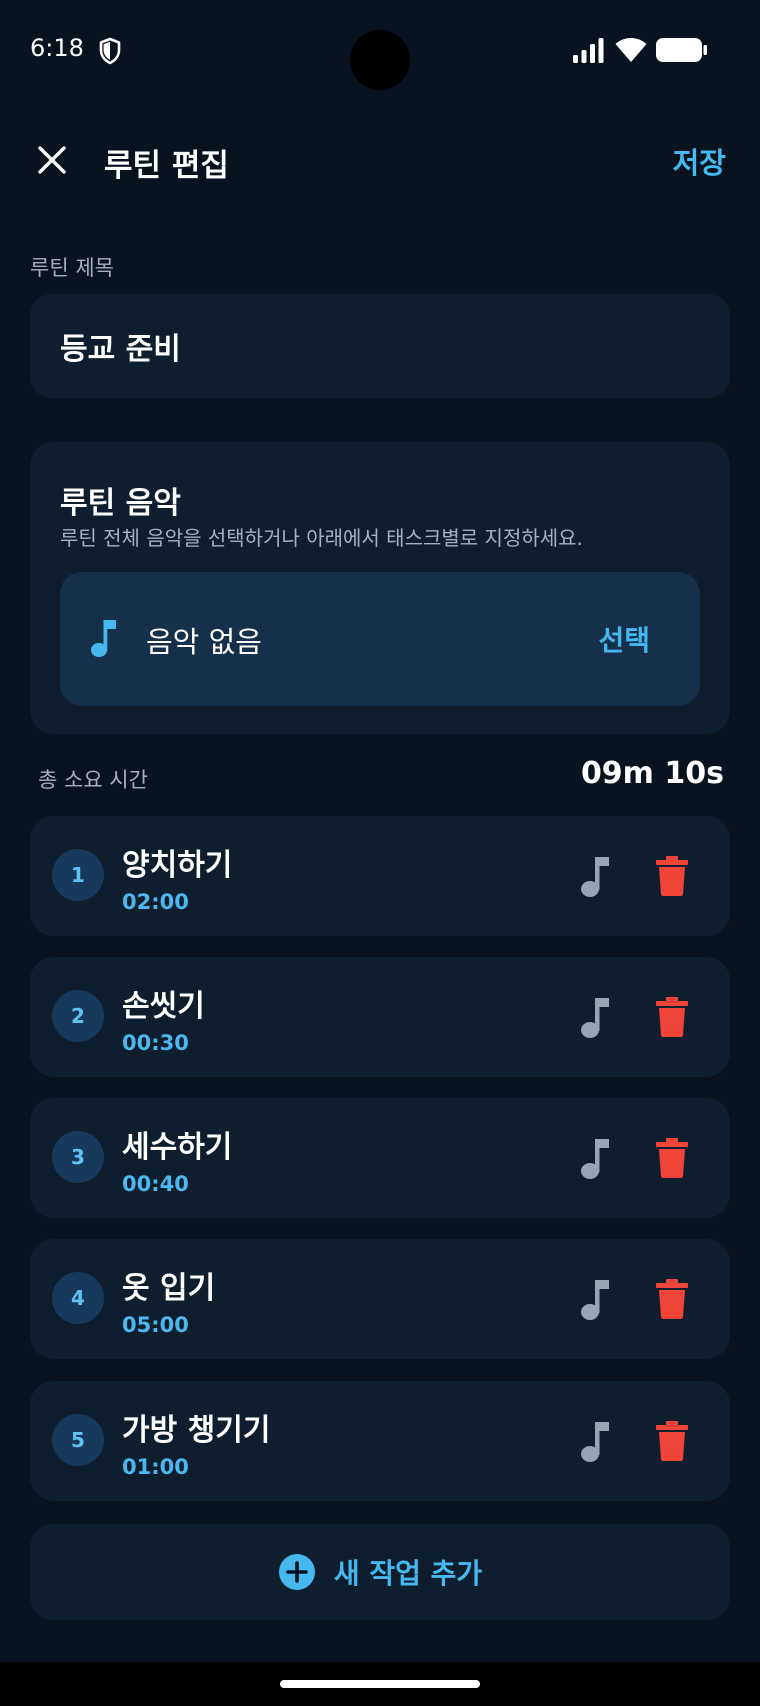 The width and height of the screenshot is (760, 1706). Describe the element at coordinates (321, 538) in the screenshot. I see `routine-music-description: 루틴 전체 음악을 선택하거나 아래에서 태스크별로 지정하세요.` at that location.